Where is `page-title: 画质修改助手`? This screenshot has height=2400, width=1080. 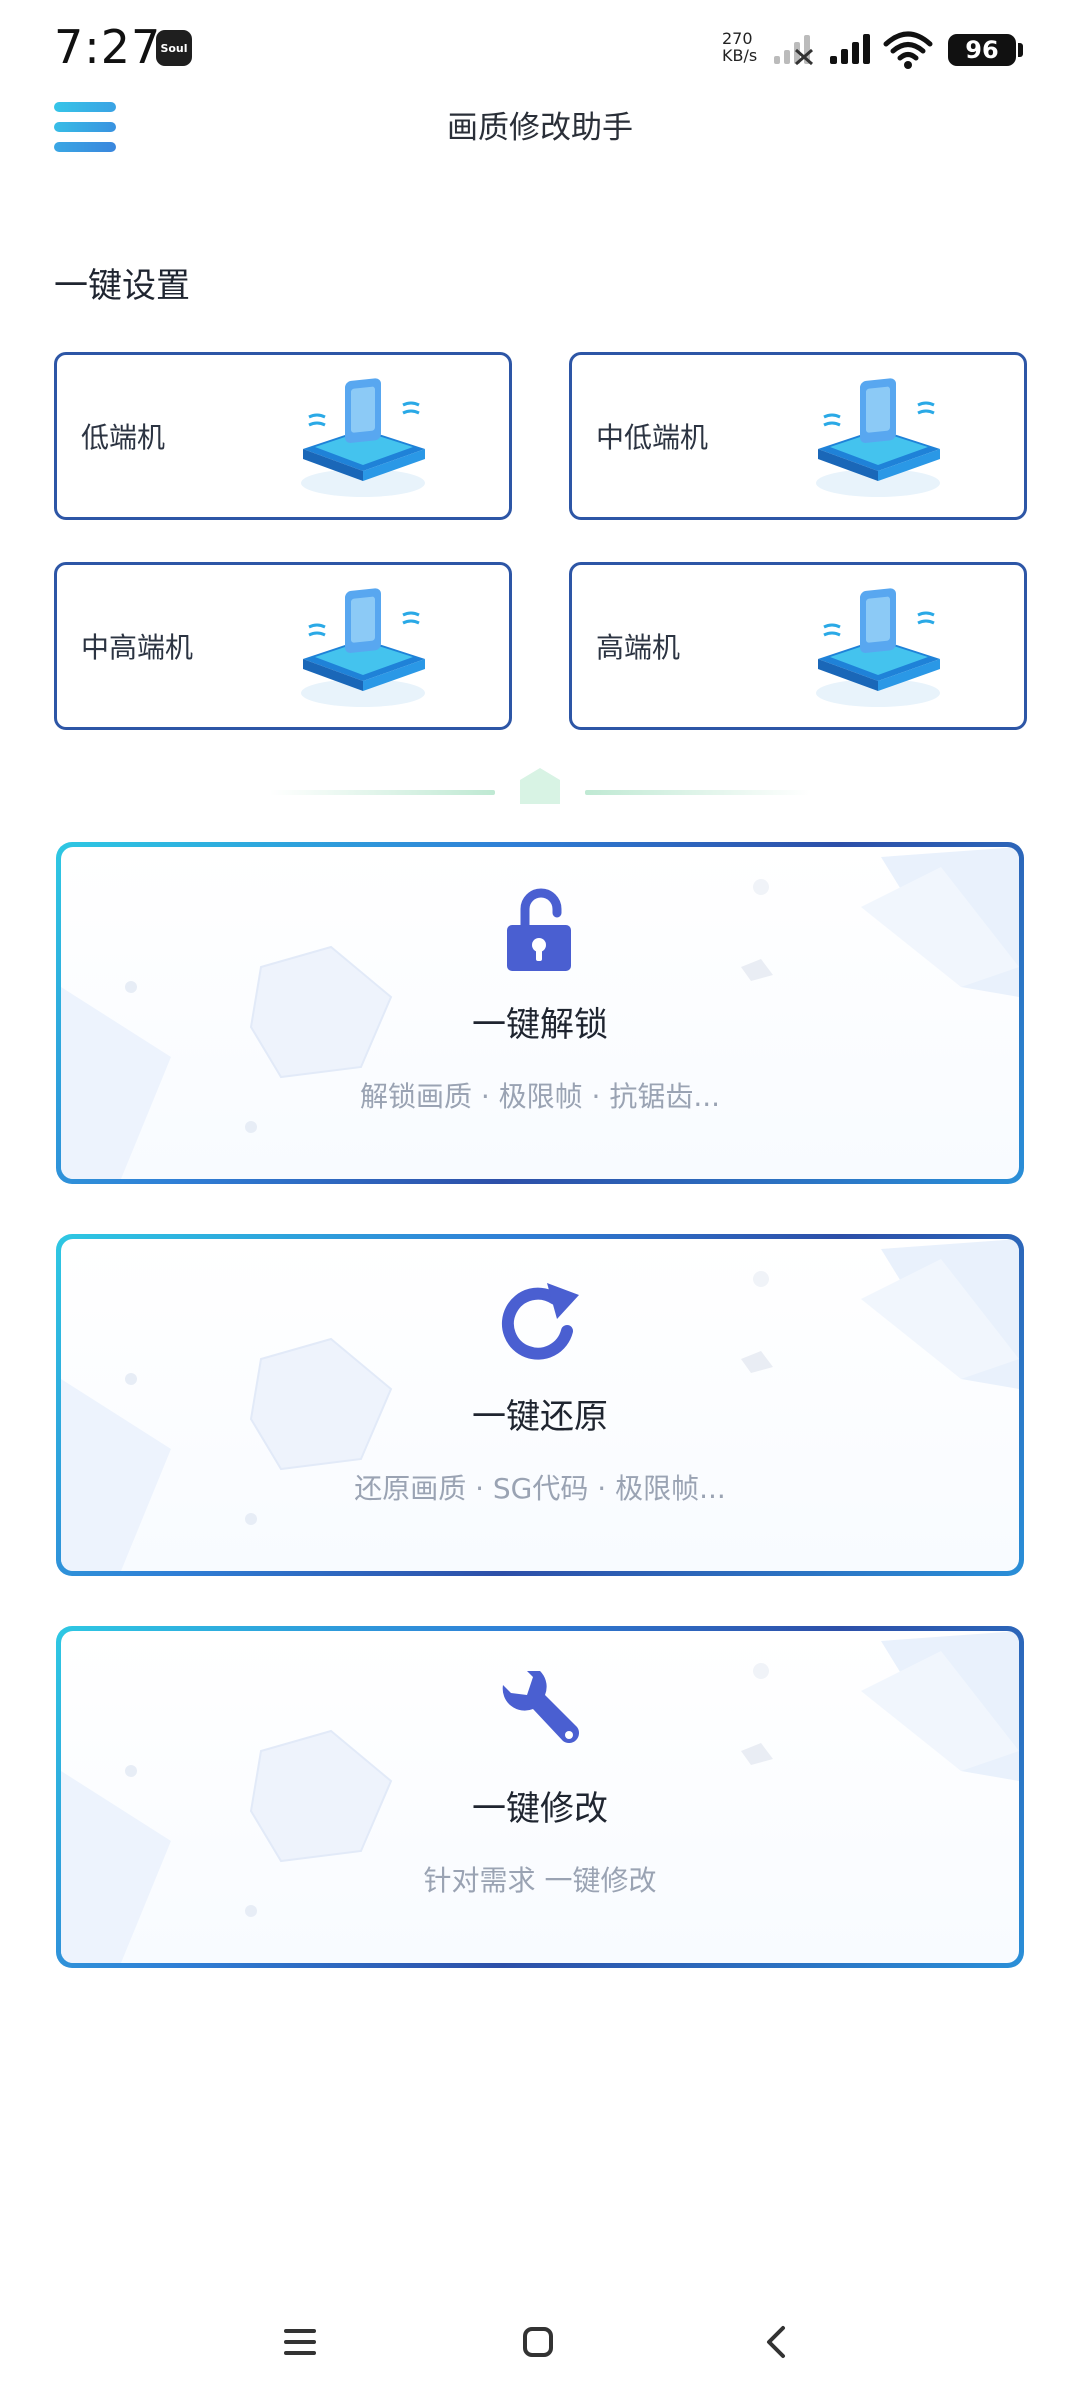
page-title: 画质修改助手 is located at coordinates (540, 128).